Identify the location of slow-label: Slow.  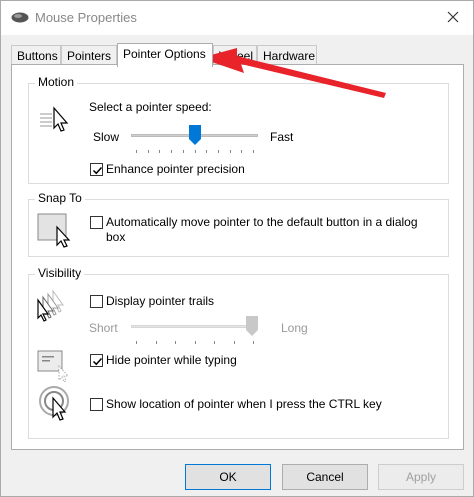
(106, 137).